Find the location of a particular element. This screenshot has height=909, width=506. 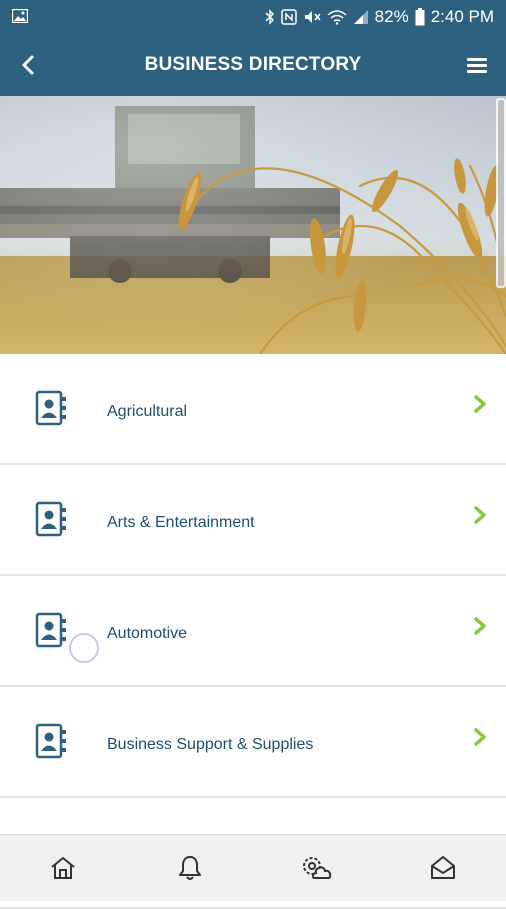

list-item-label: Arts & Entertainment is located at coordinates (181, 519).